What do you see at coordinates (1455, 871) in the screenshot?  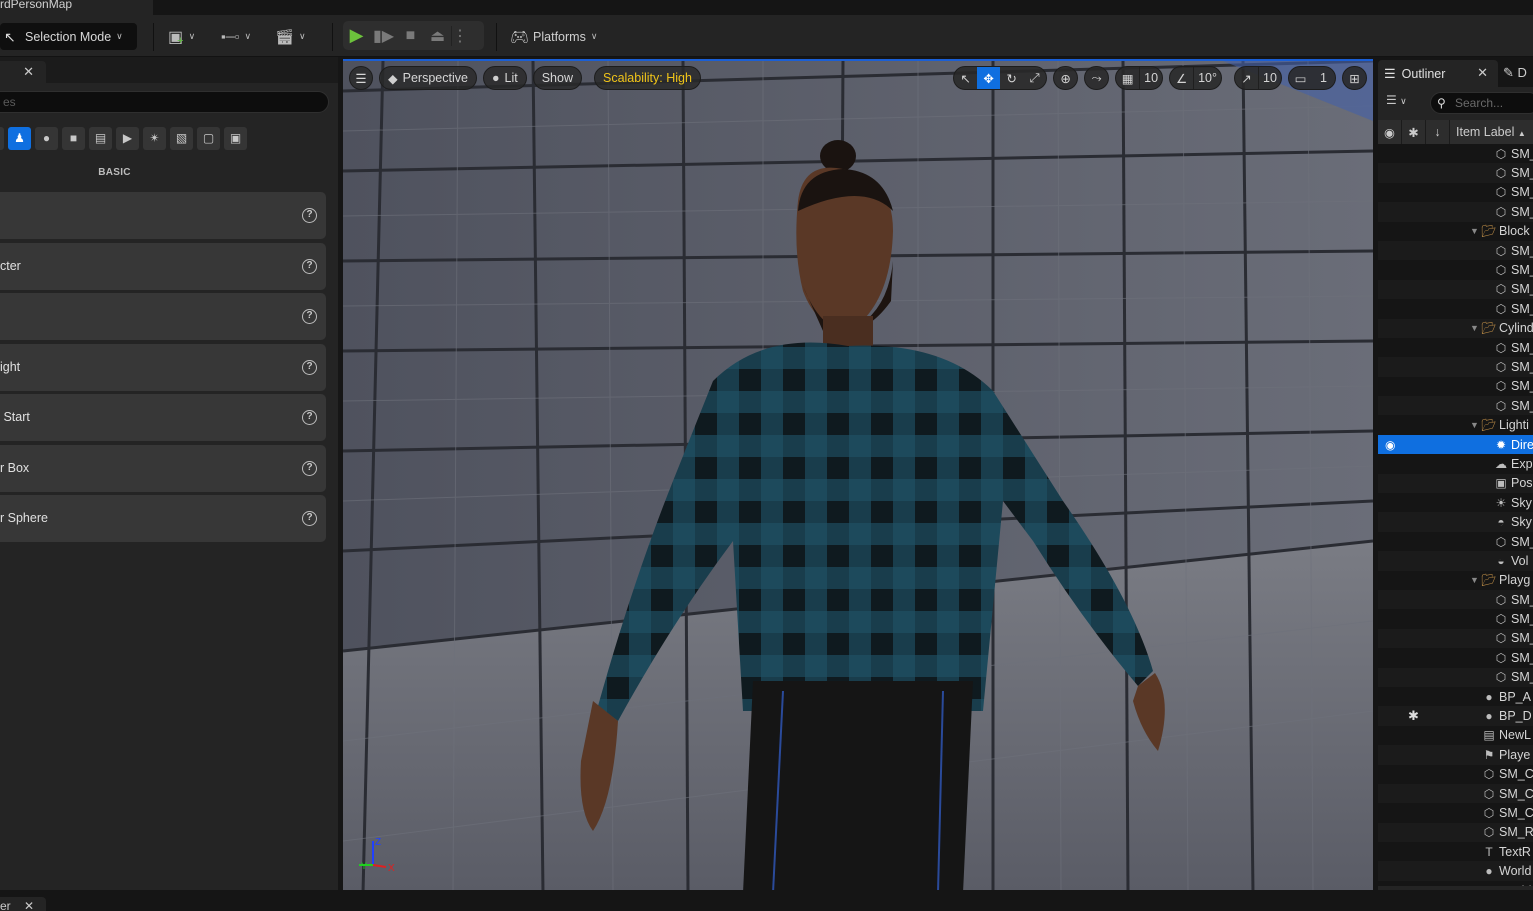 I see `outliner-row: ● World` at bounding box center [1455, 871].